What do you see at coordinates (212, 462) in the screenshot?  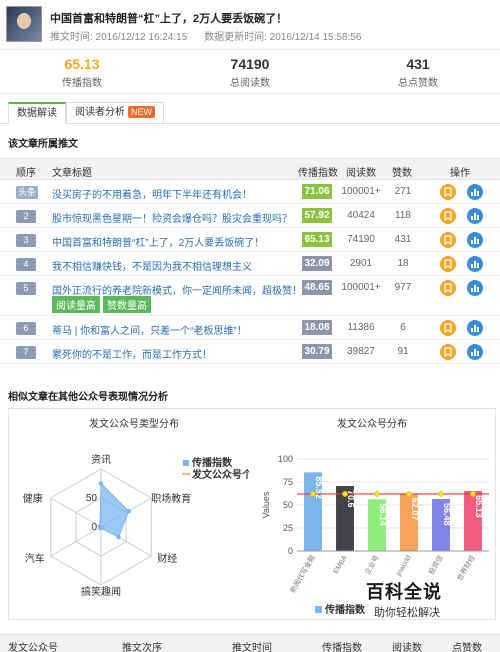 I see `legend-label: 传播指数` at bounding box center [212, 462].